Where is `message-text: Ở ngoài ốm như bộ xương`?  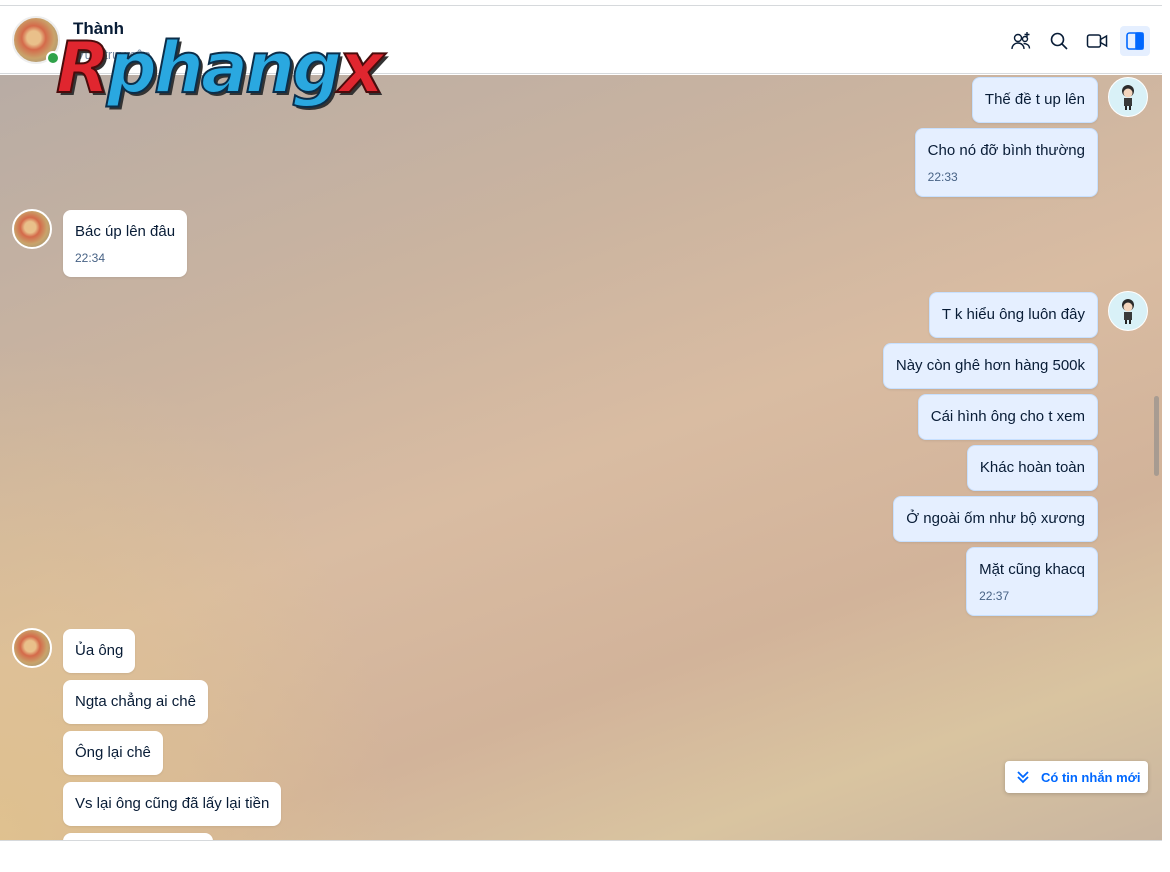 message-text: Ở ngoài ốm như bộ xương is located at coordinates (995, 518).